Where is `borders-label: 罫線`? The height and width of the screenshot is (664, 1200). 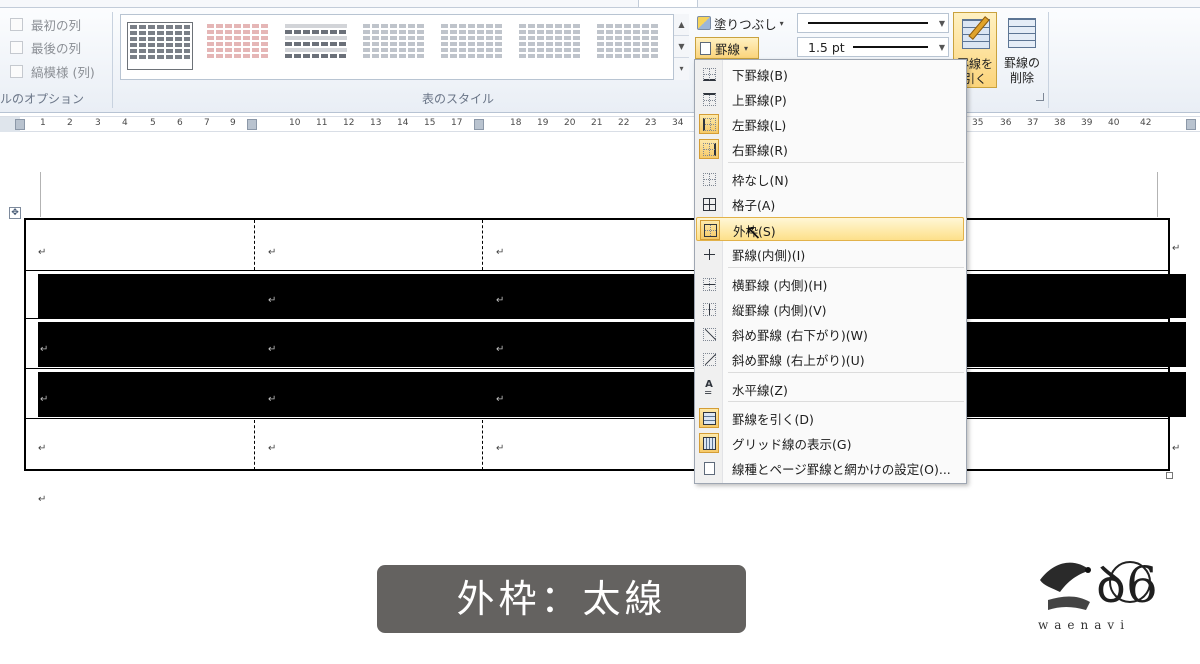 borders-label: 罫線 is located at coordinates (728, 49).